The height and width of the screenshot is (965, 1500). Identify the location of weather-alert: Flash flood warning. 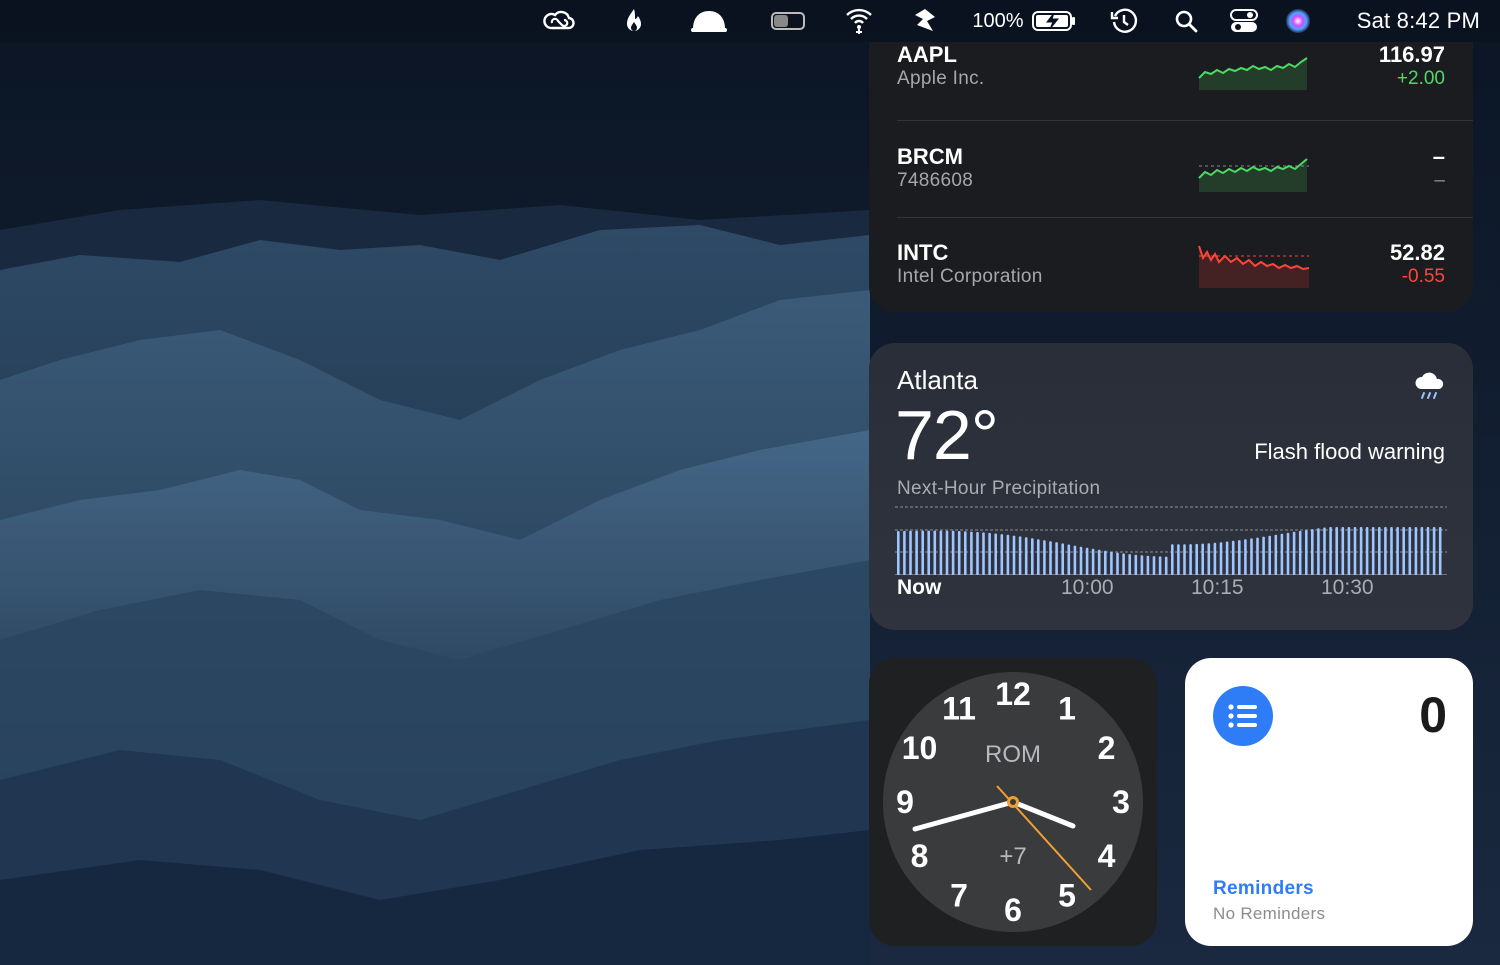
(1349, 451).